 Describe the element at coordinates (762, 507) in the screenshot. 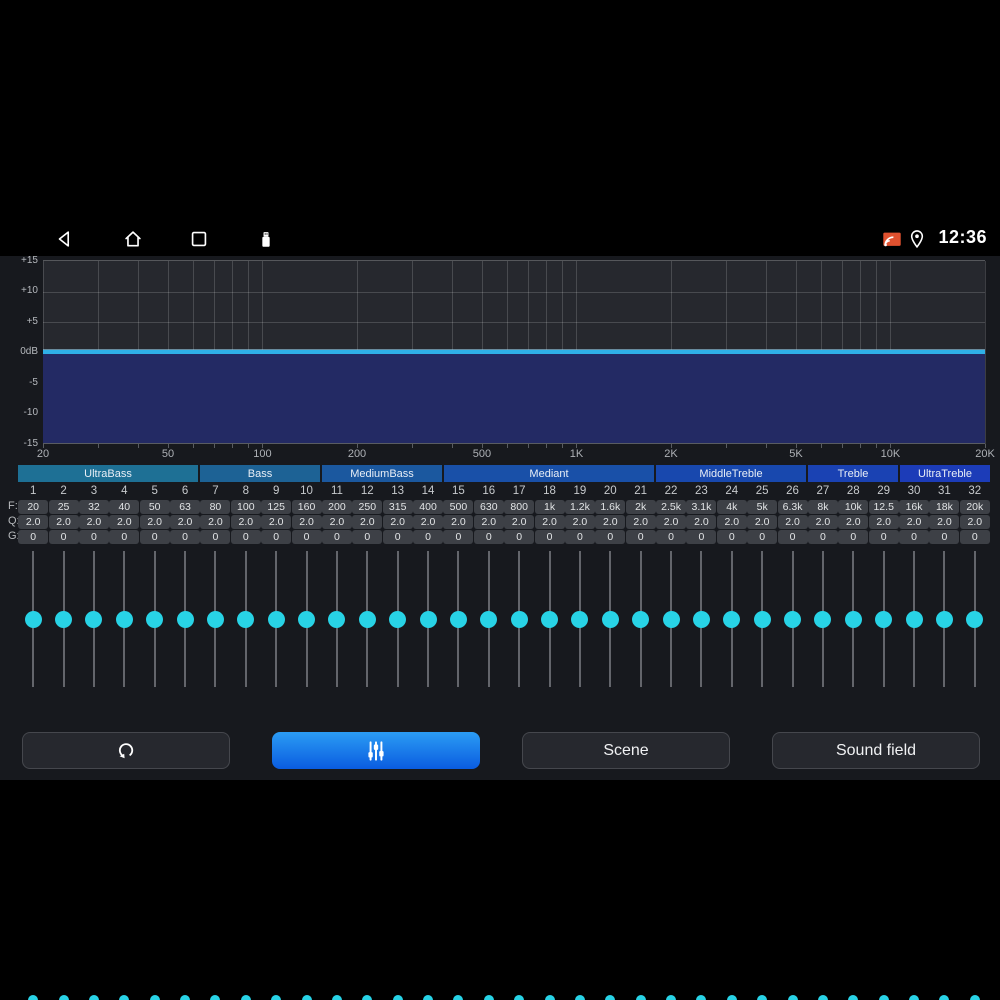

I see `band-frequency-chip: 5k` at that location.